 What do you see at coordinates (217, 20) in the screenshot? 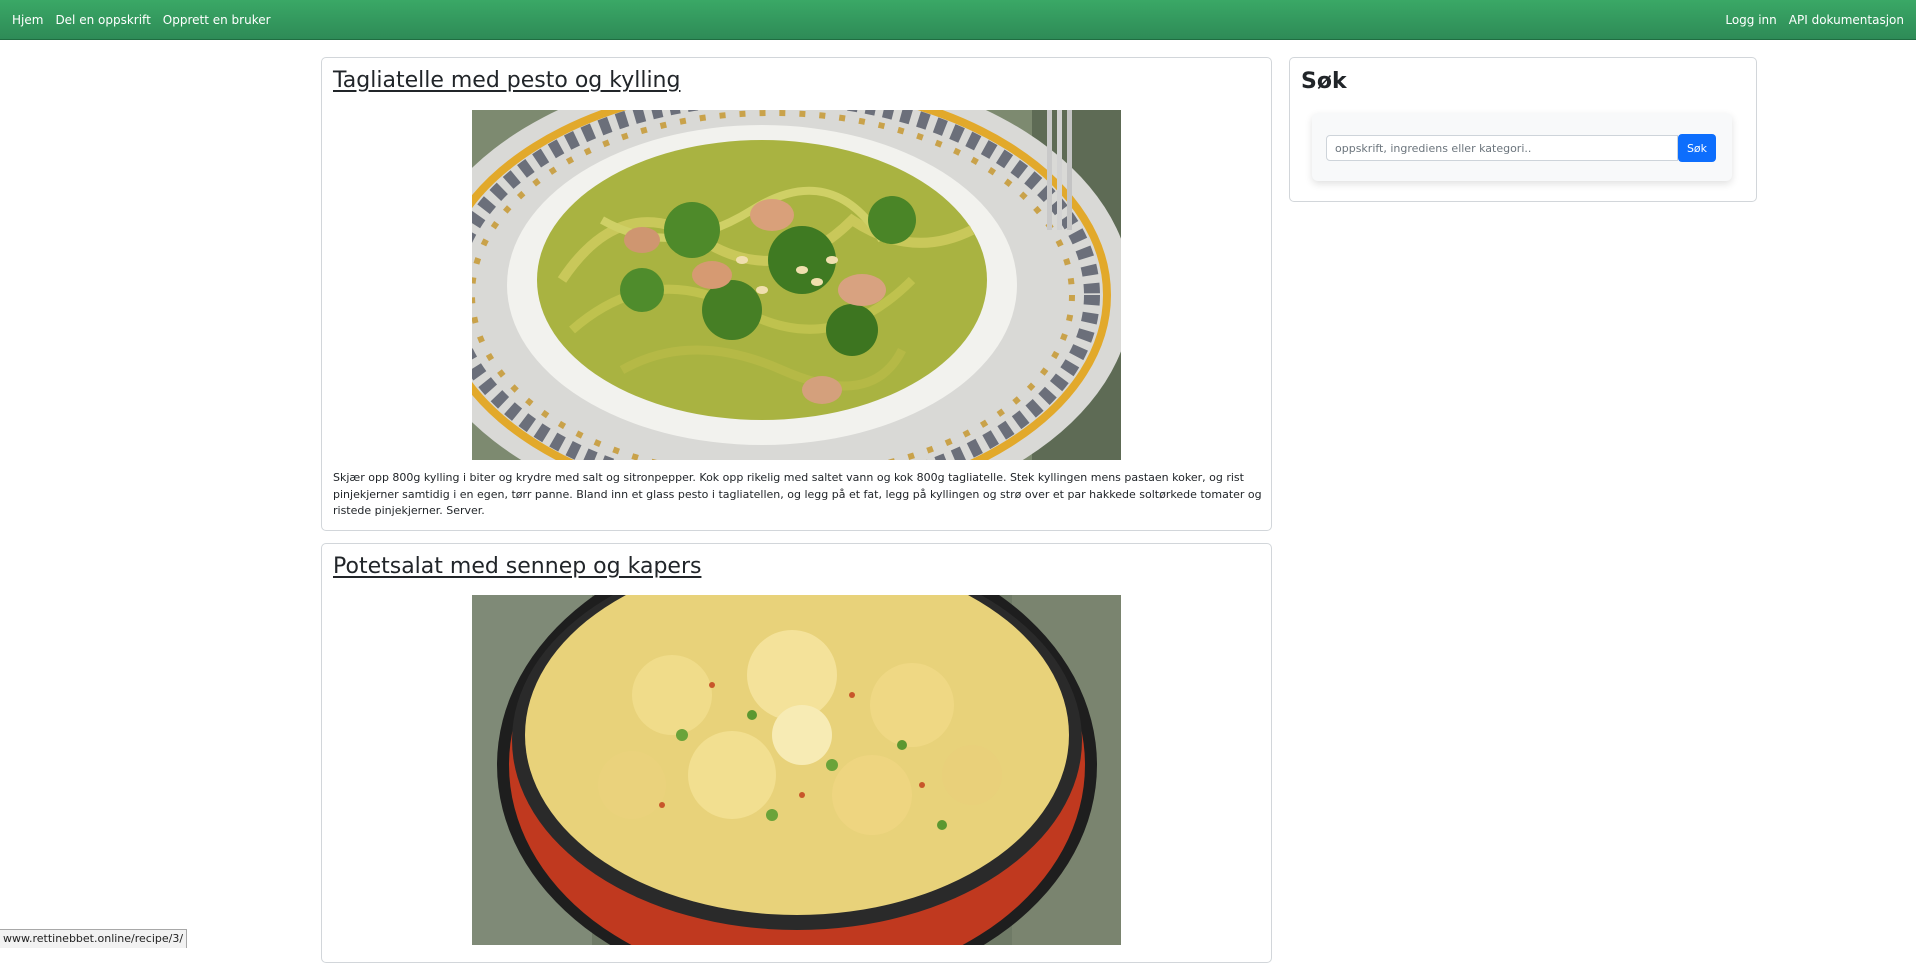
I see `nav-link-create-user: Opprett en bruker` at bounding box center [217, 20].